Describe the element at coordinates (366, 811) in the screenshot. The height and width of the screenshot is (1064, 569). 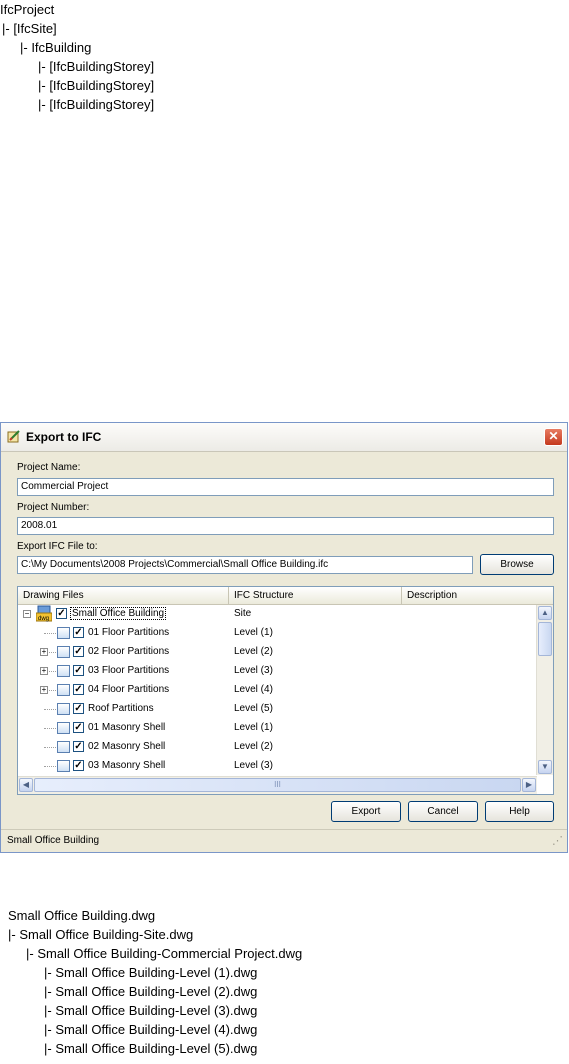
I see `export-button: Export` at that location.